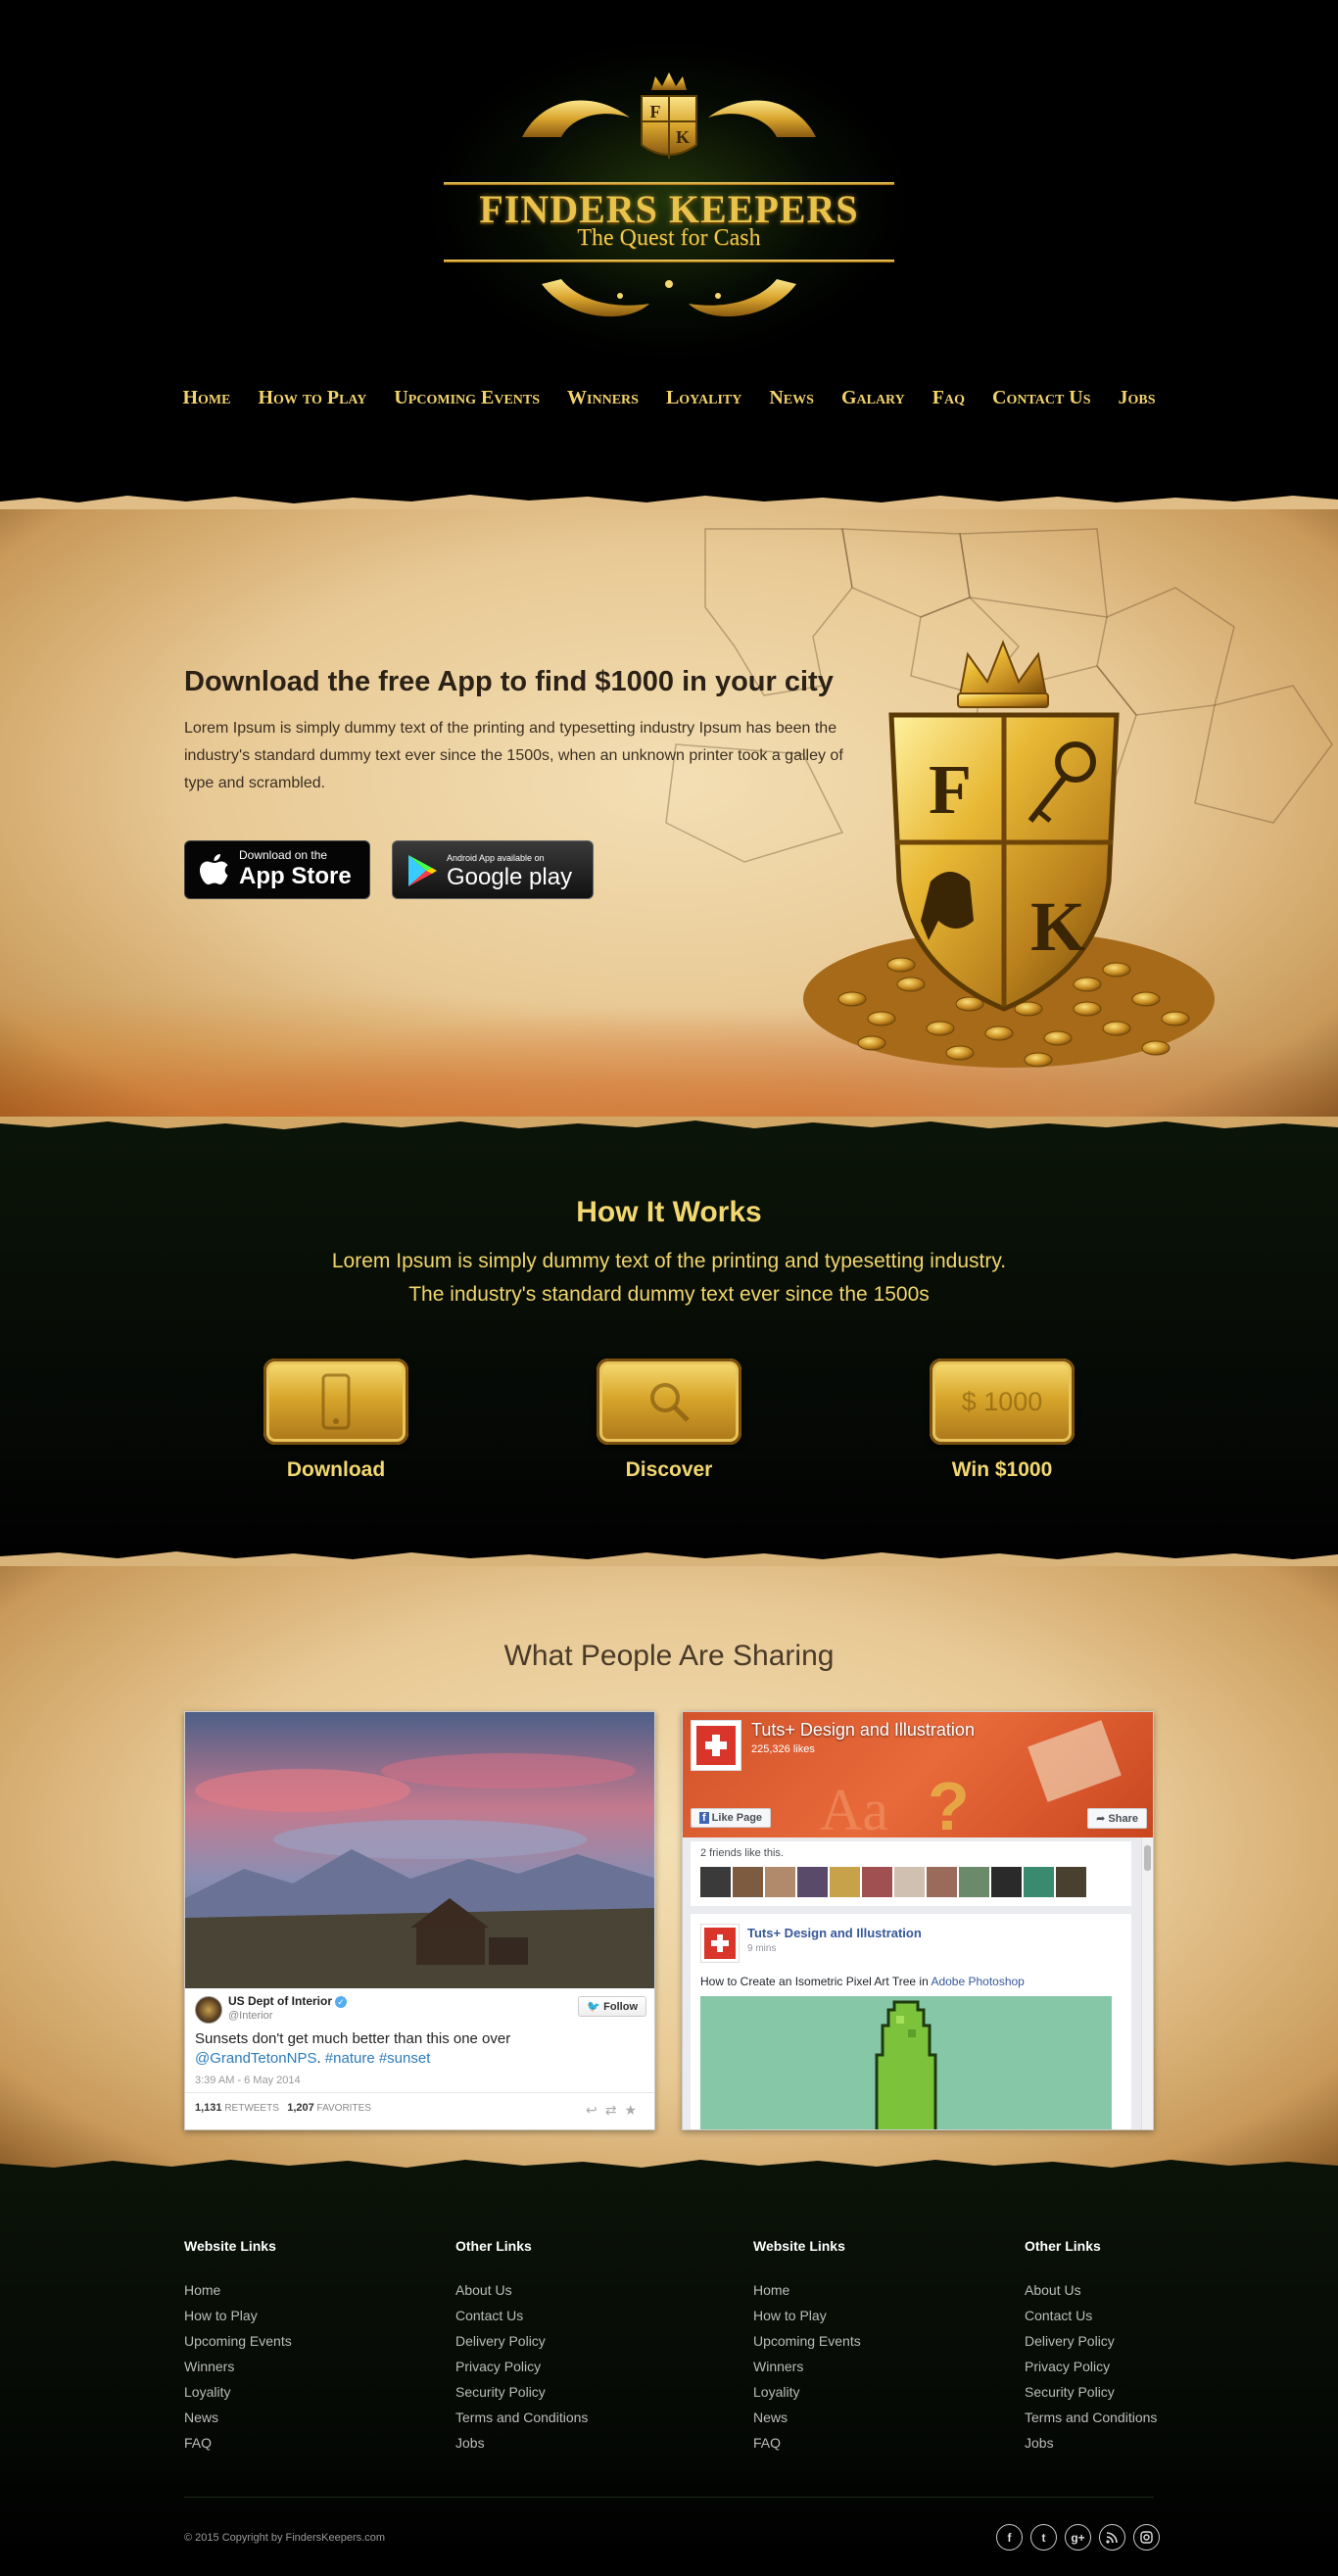  I want to click on post-author-logo, so click(720, 1943).